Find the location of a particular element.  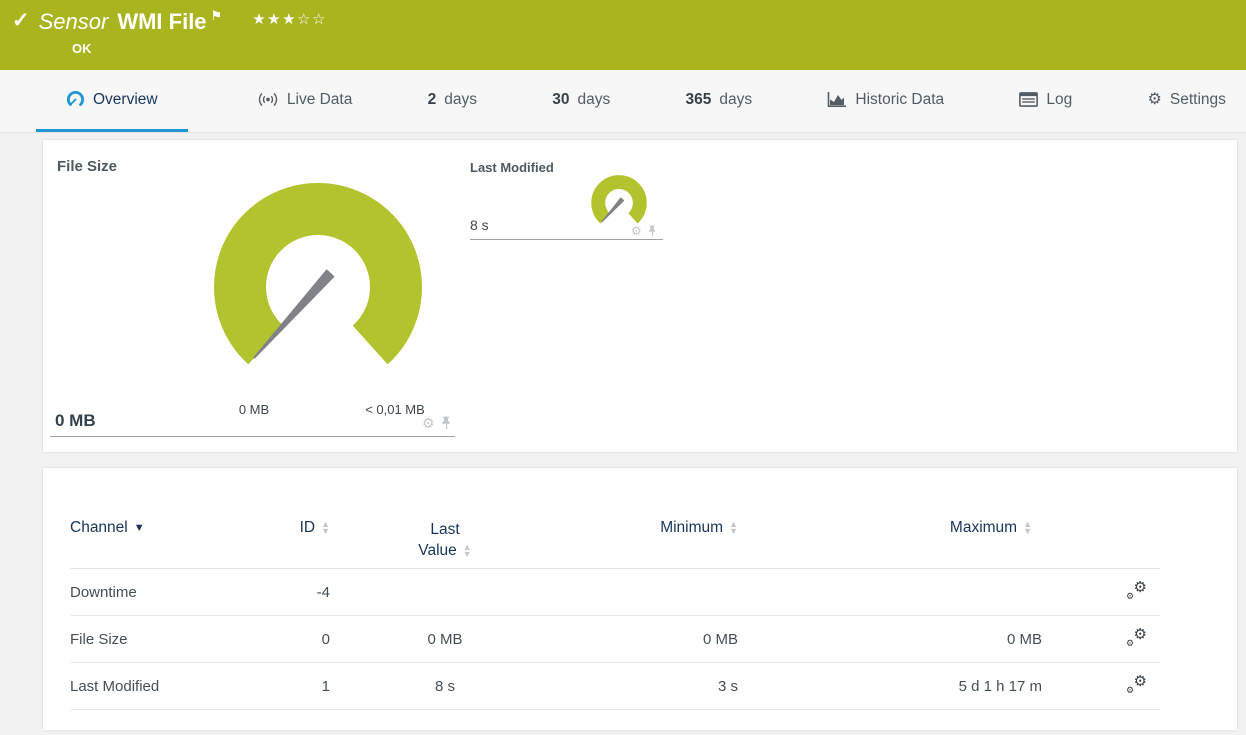

stars-filled: ★★★ is located at coordinates (274, 19).